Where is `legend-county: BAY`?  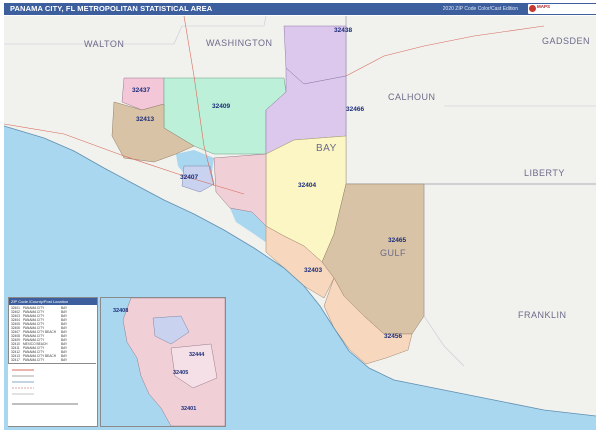 legend-county: BAY is located at coordinates (64, 360).